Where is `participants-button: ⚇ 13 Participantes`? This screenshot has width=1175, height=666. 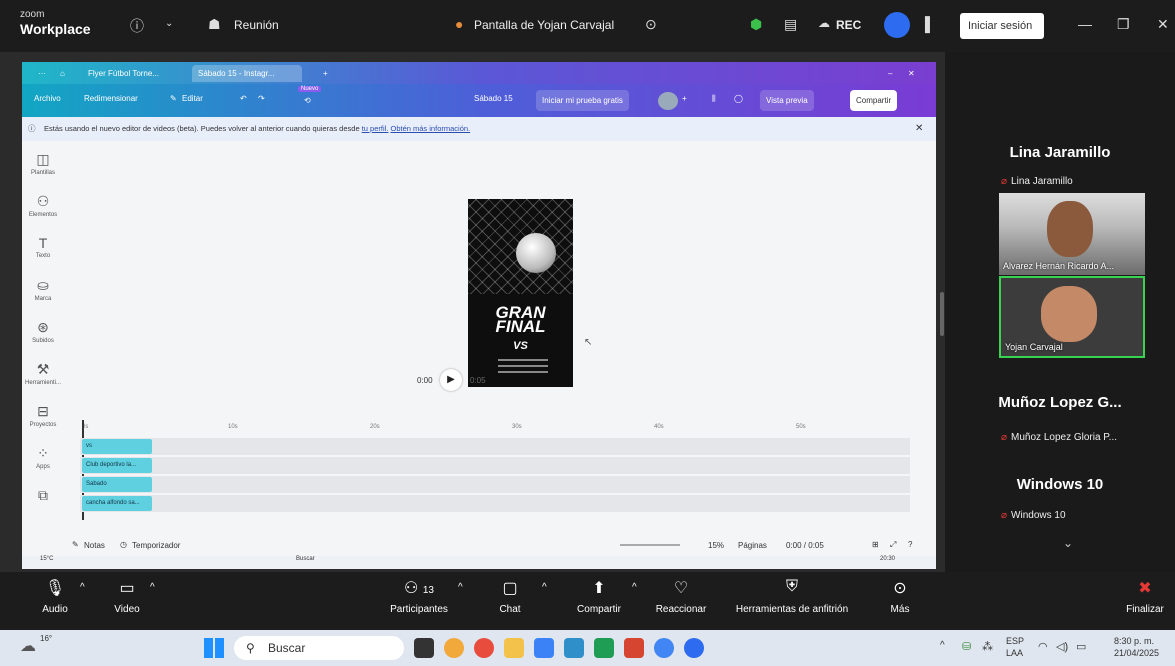 participants-button: ⚇ 13 Participantes is located at coordinates (419, 596).